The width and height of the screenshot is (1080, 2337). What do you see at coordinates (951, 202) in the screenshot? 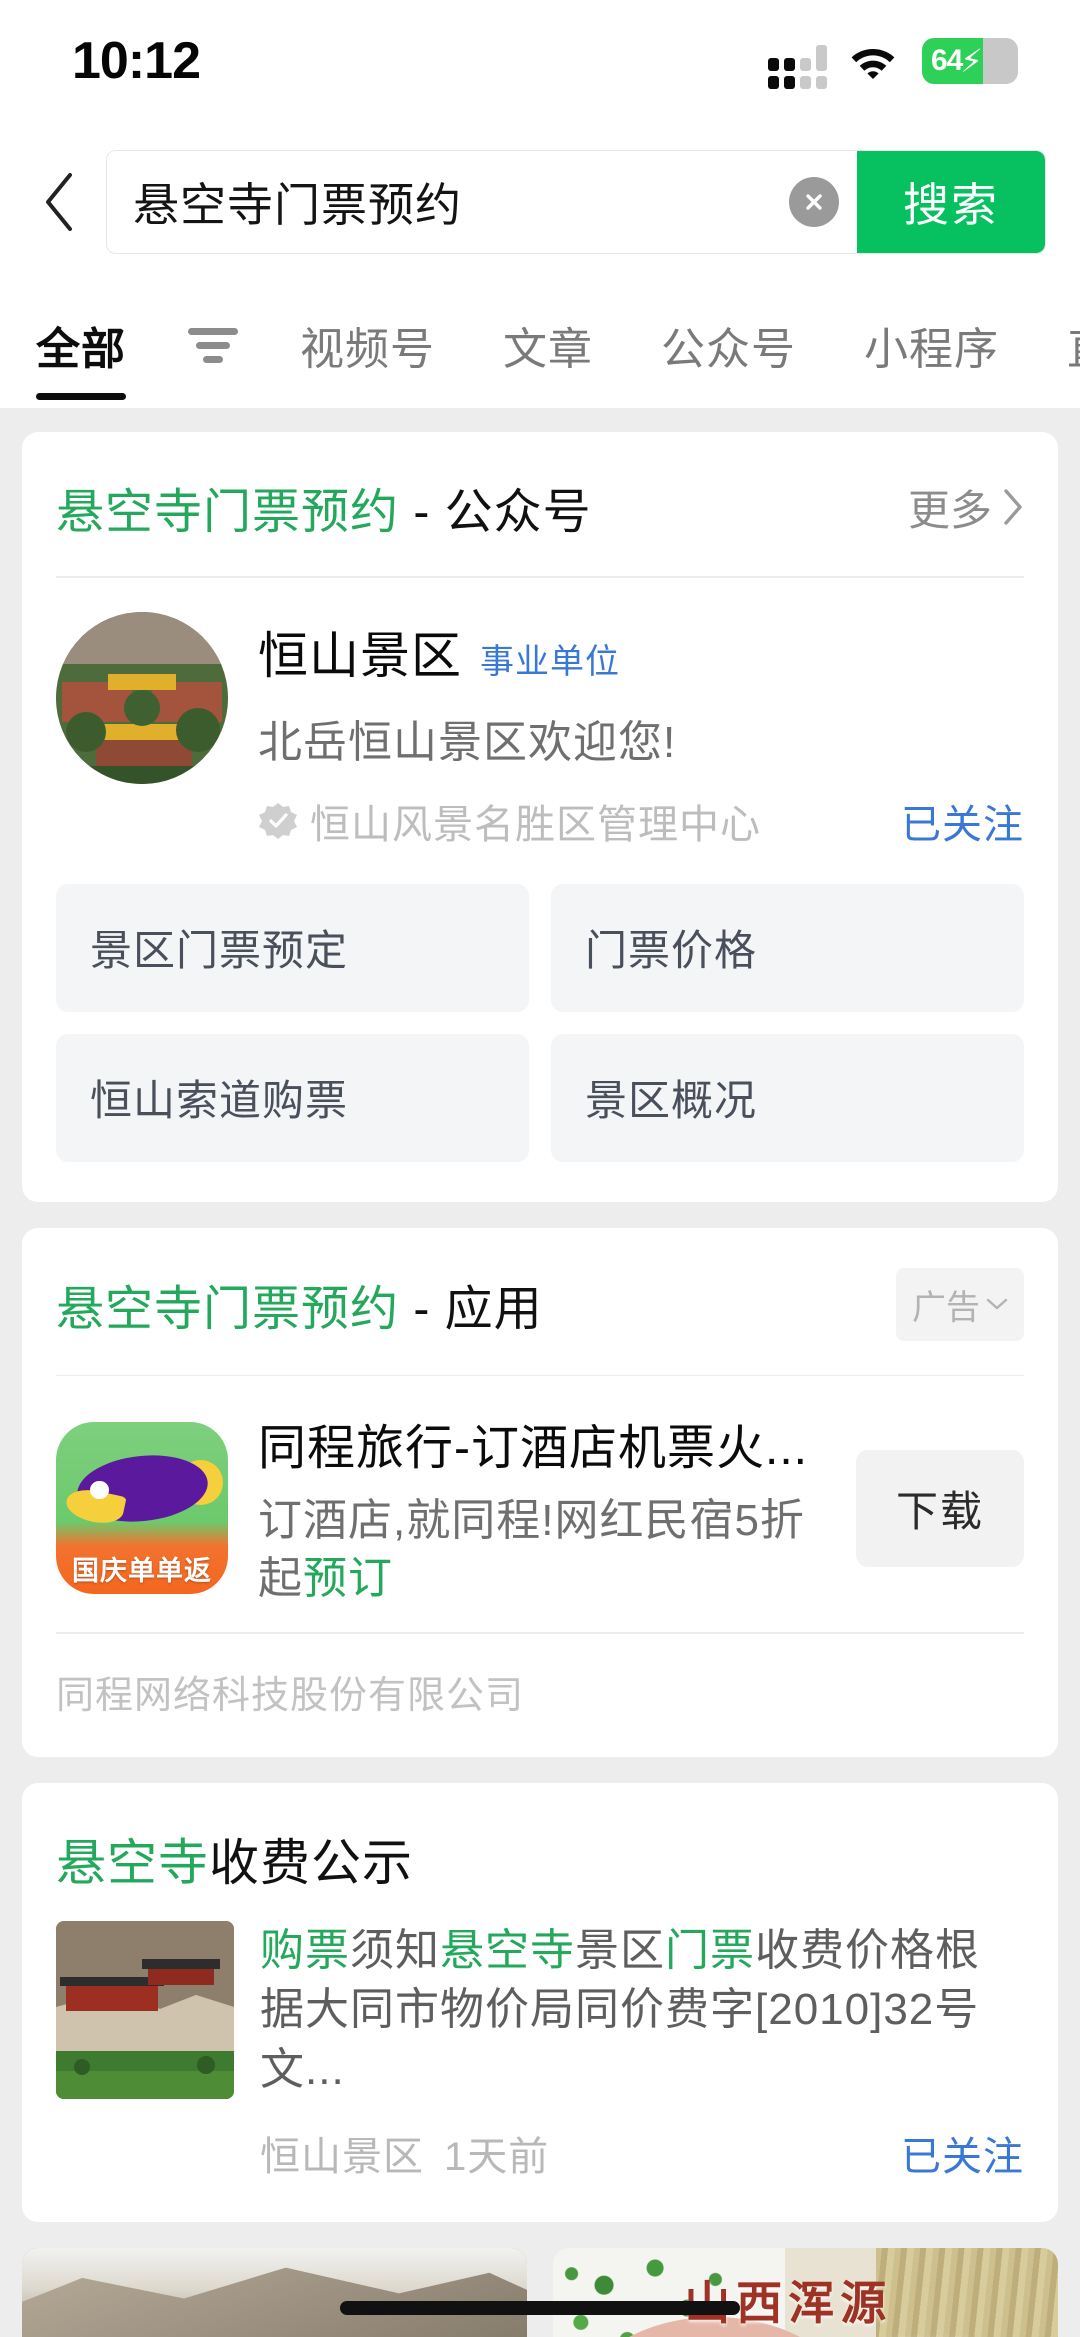
I see `search-submit-button: 搜索` at bounding box center [951, 202].